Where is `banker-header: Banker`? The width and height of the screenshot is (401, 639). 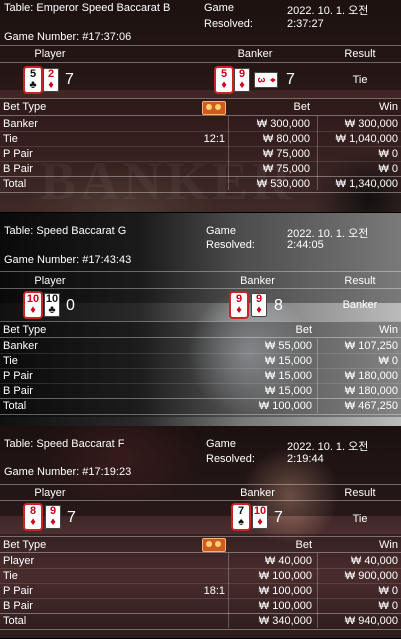
banker-header: Banker is located at coordinates (257, 493).